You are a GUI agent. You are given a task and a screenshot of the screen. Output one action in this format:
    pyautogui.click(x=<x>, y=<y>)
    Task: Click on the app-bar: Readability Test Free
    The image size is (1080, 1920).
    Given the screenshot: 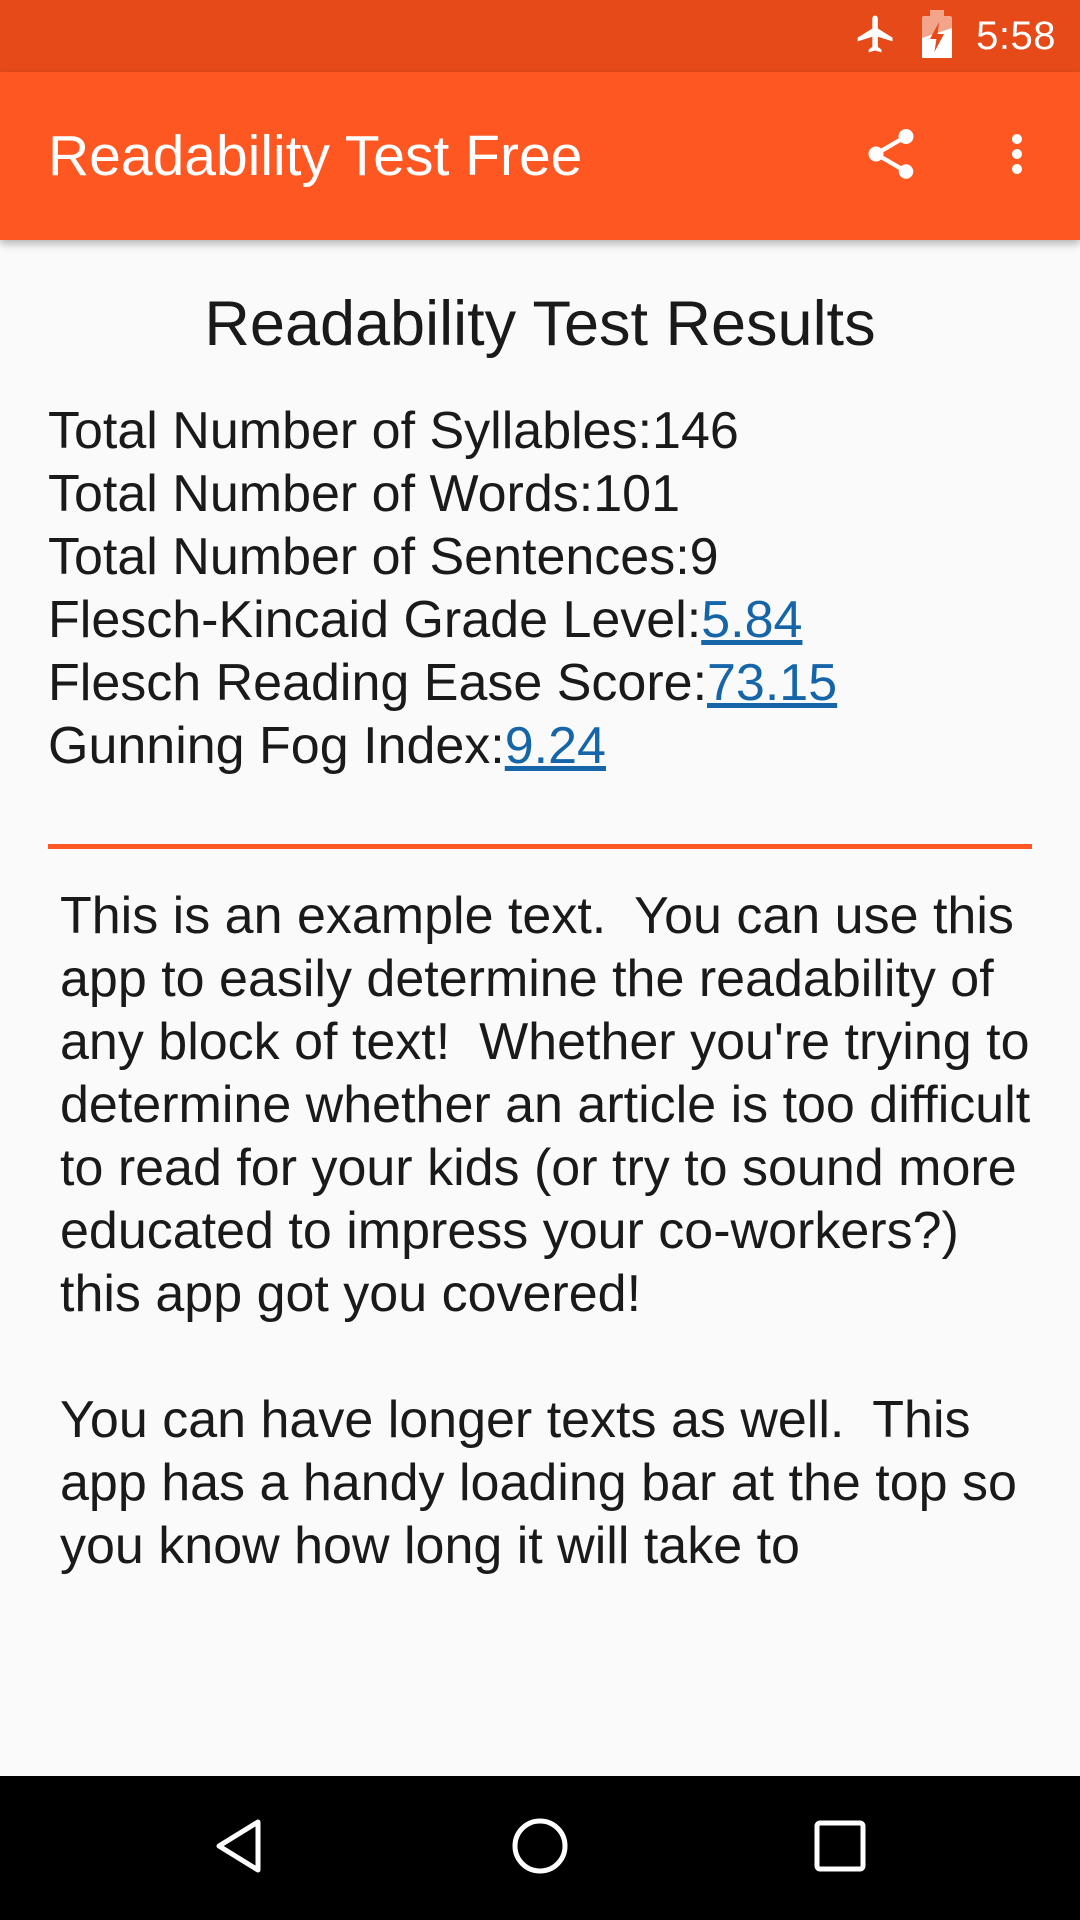 What is the action you would take?
    pyautogui.click(x=540, y=156)
    